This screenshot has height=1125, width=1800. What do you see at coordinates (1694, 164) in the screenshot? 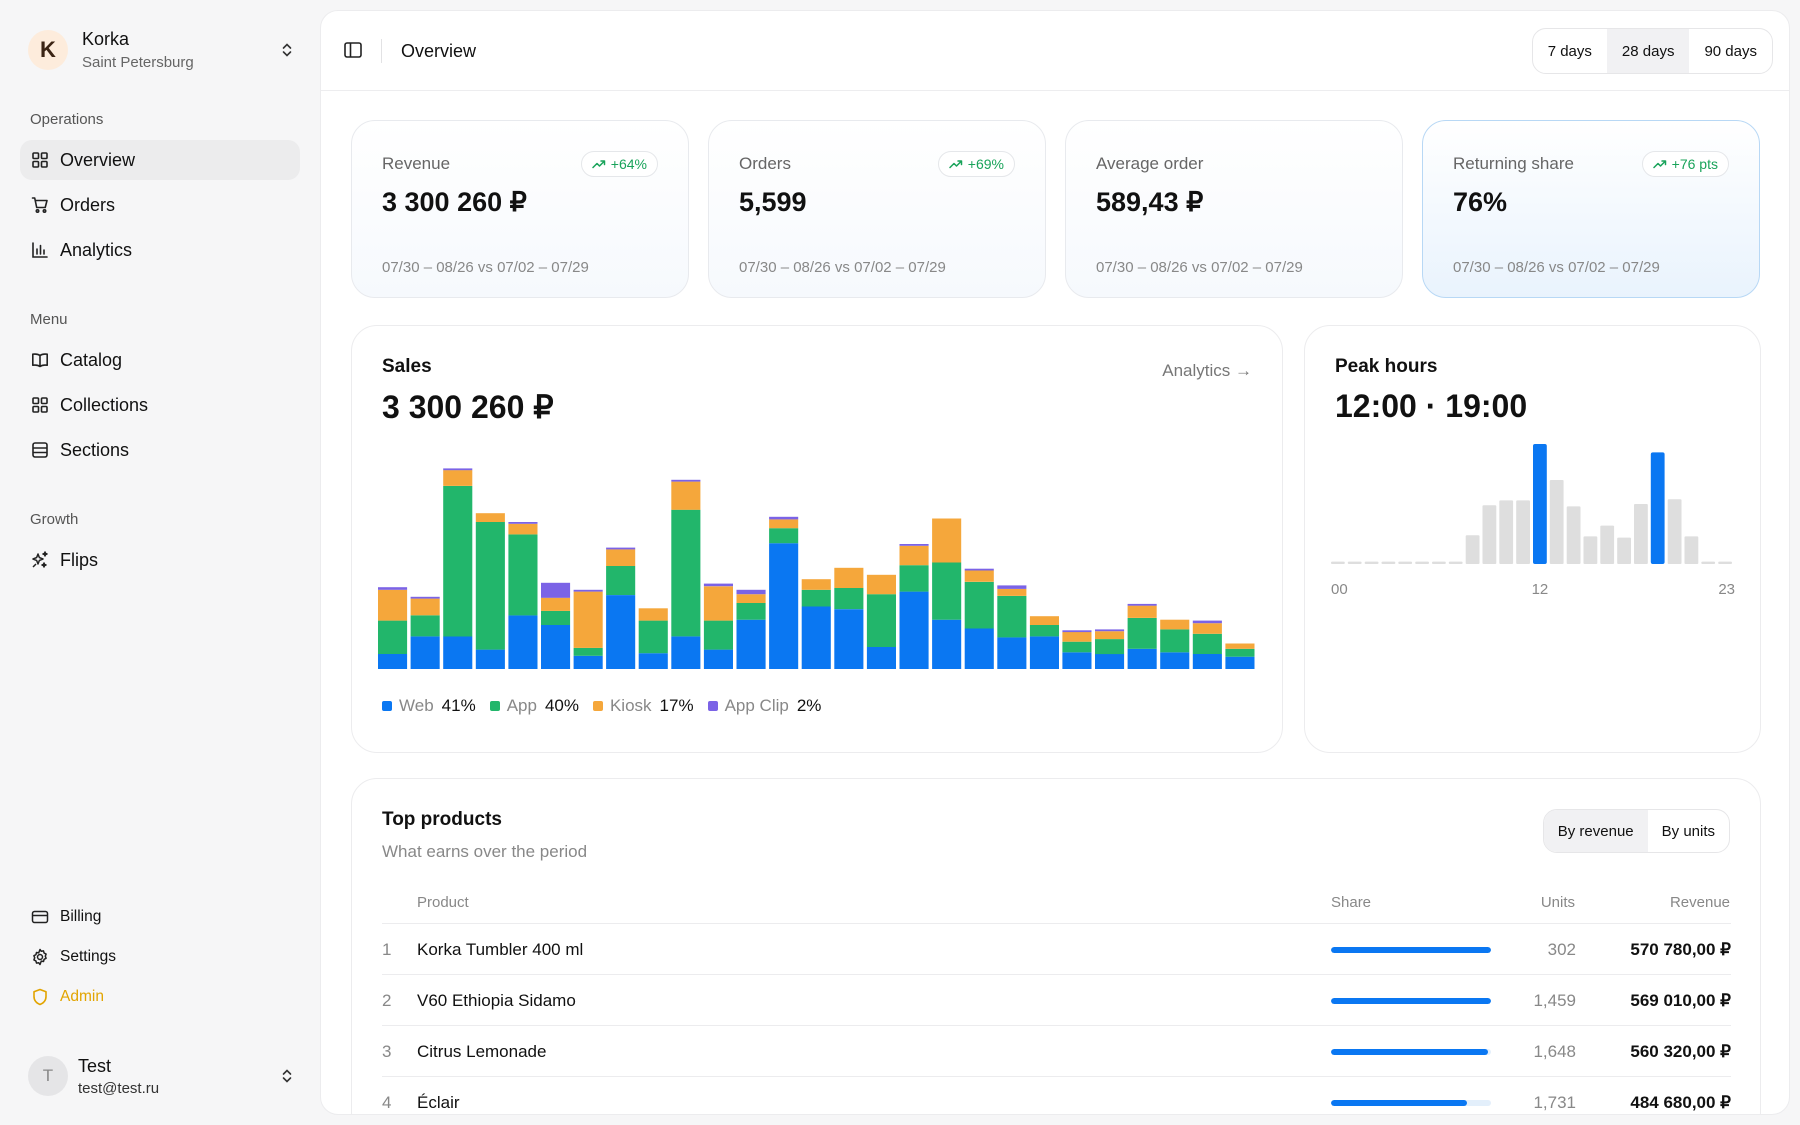
I see `trend-value: +76 pts` at bounding box center [1694, 164].